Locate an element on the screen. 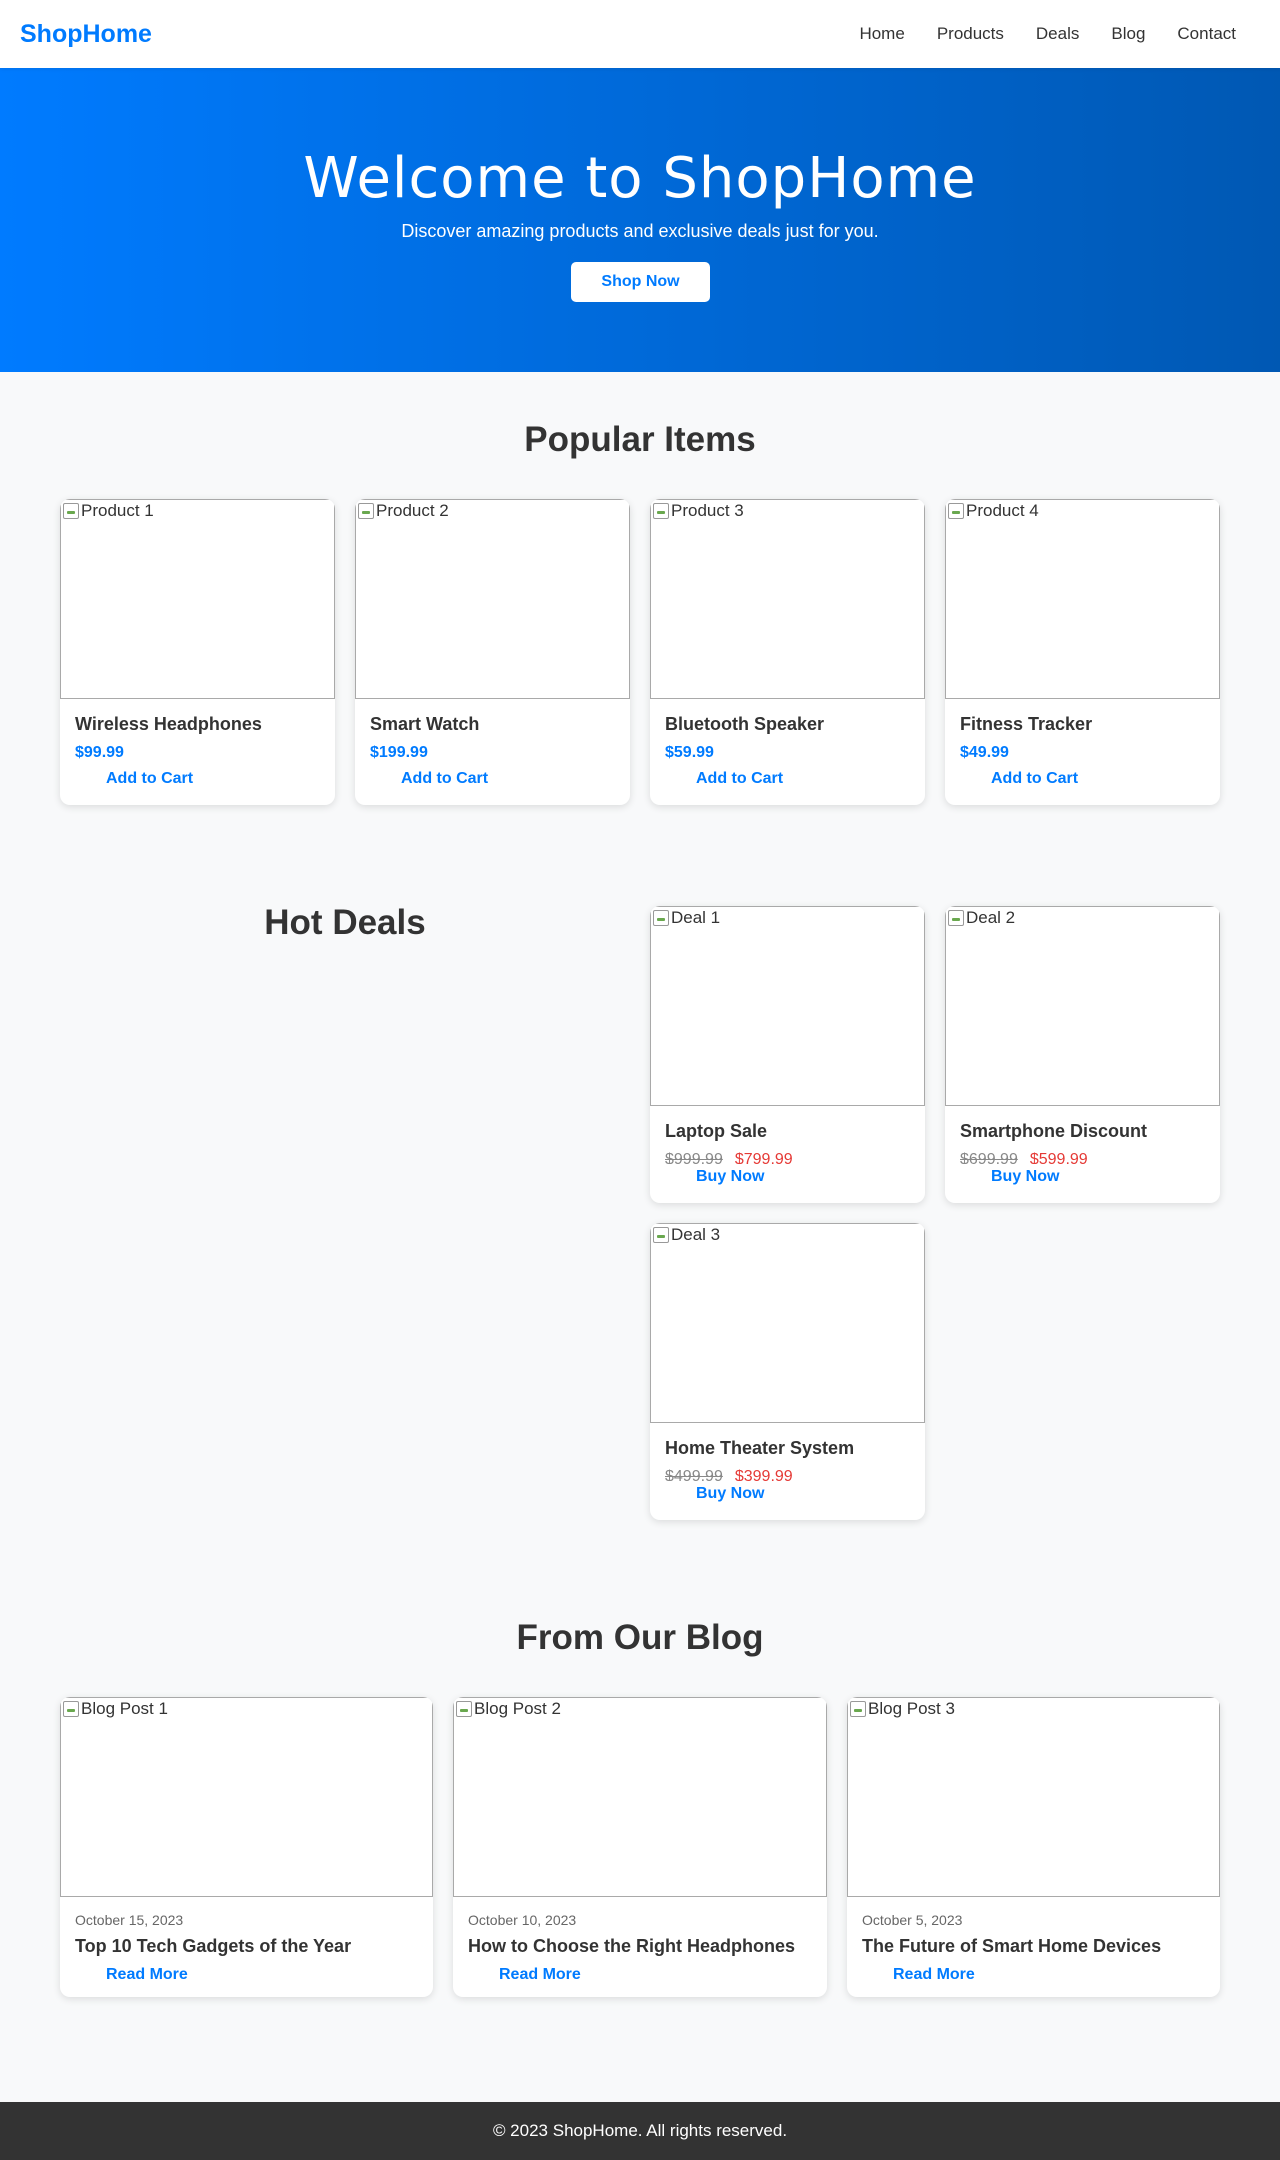 The image size is (1280, 2160). copyright-text: © 2023 ShopHome. All rights reserved. is located at coordinates (640, 2130).